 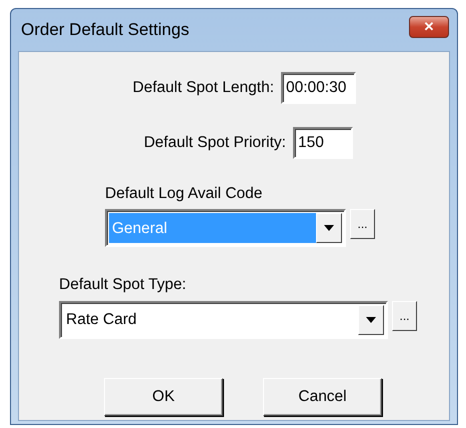 I want to click on field-label: Default Log Avail Code, so click(x=184, y=194).